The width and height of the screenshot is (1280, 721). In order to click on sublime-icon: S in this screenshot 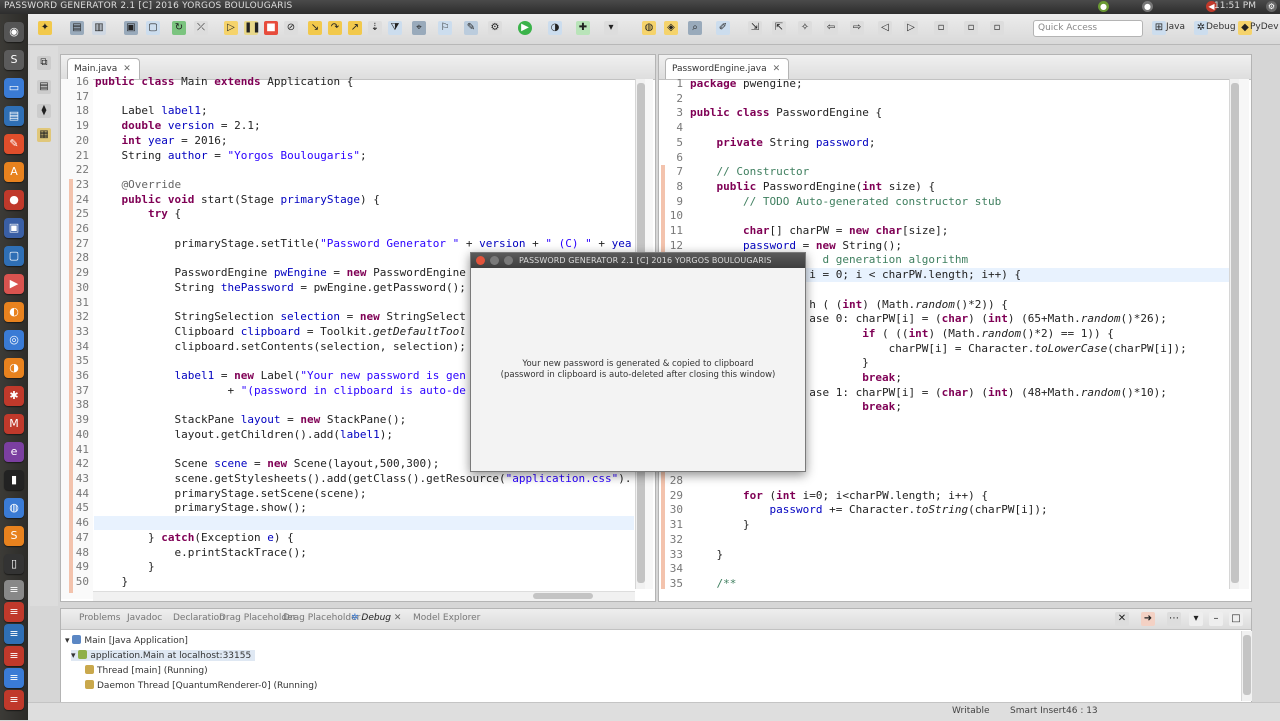, I will do `click(14, 536)`.